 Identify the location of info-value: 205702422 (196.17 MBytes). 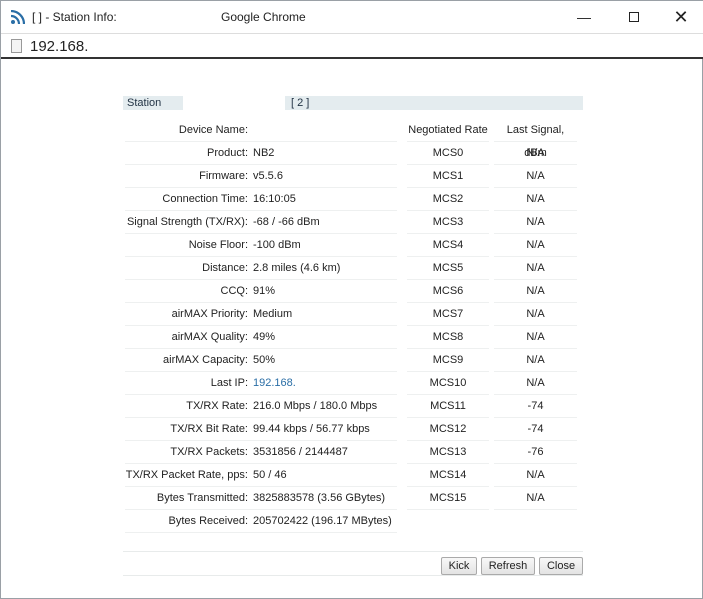
(322, 521).